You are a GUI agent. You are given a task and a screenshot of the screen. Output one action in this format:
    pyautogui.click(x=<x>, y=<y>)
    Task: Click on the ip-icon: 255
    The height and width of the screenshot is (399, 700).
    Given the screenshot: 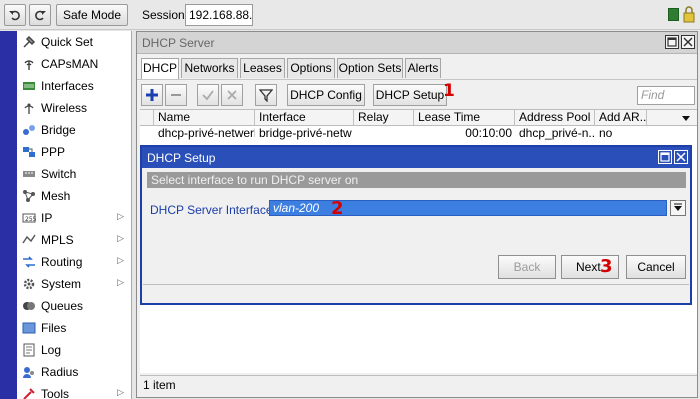 What is the action you would take?
    pyautogui.click(x=29, y=218)
    